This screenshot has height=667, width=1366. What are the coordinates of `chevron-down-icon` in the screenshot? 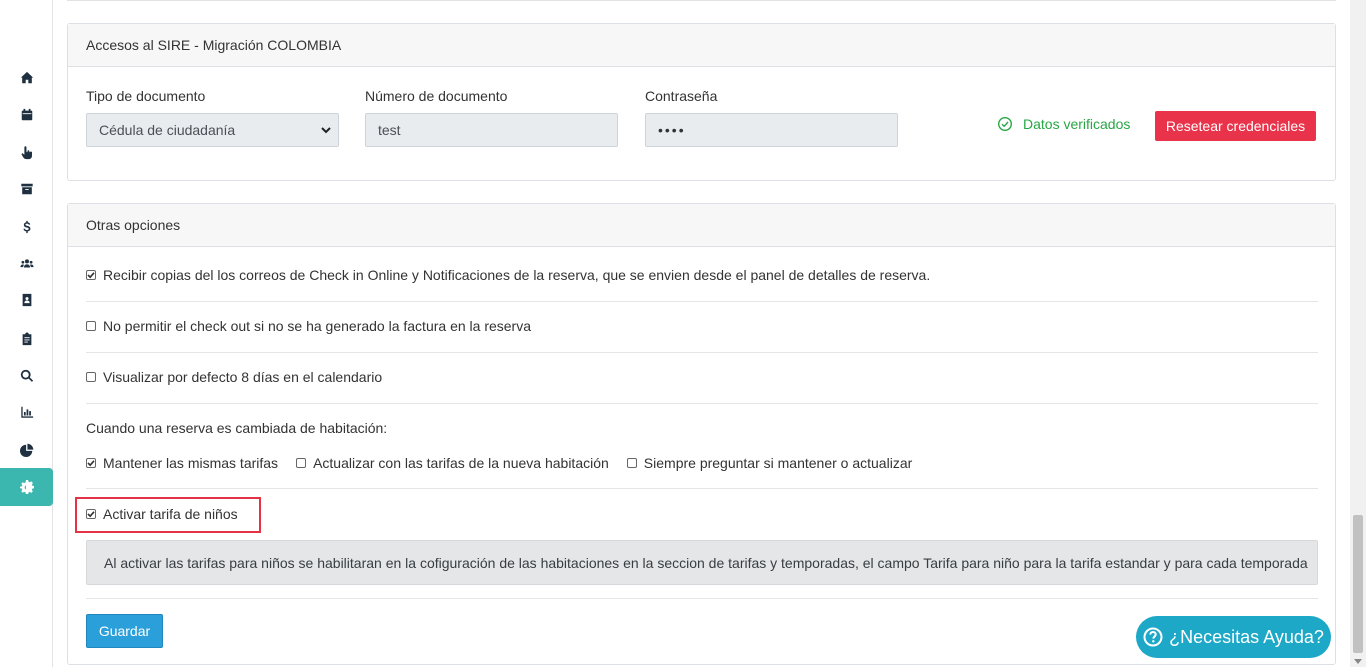 It's located at (326, 130).